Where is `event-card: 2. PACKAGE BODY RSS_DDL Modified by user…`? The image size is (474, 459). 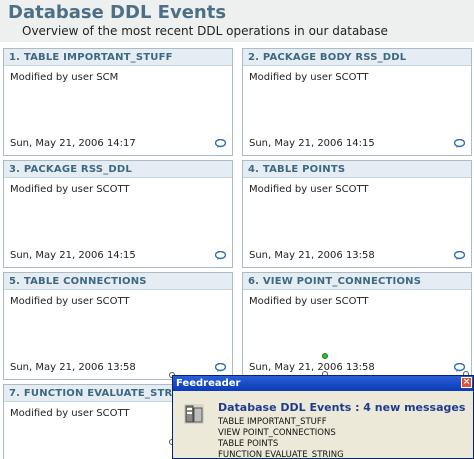 event-card: 2. PACKAGE BODY RSS_DDL Modified by user… is located at coordinates (357, 102).